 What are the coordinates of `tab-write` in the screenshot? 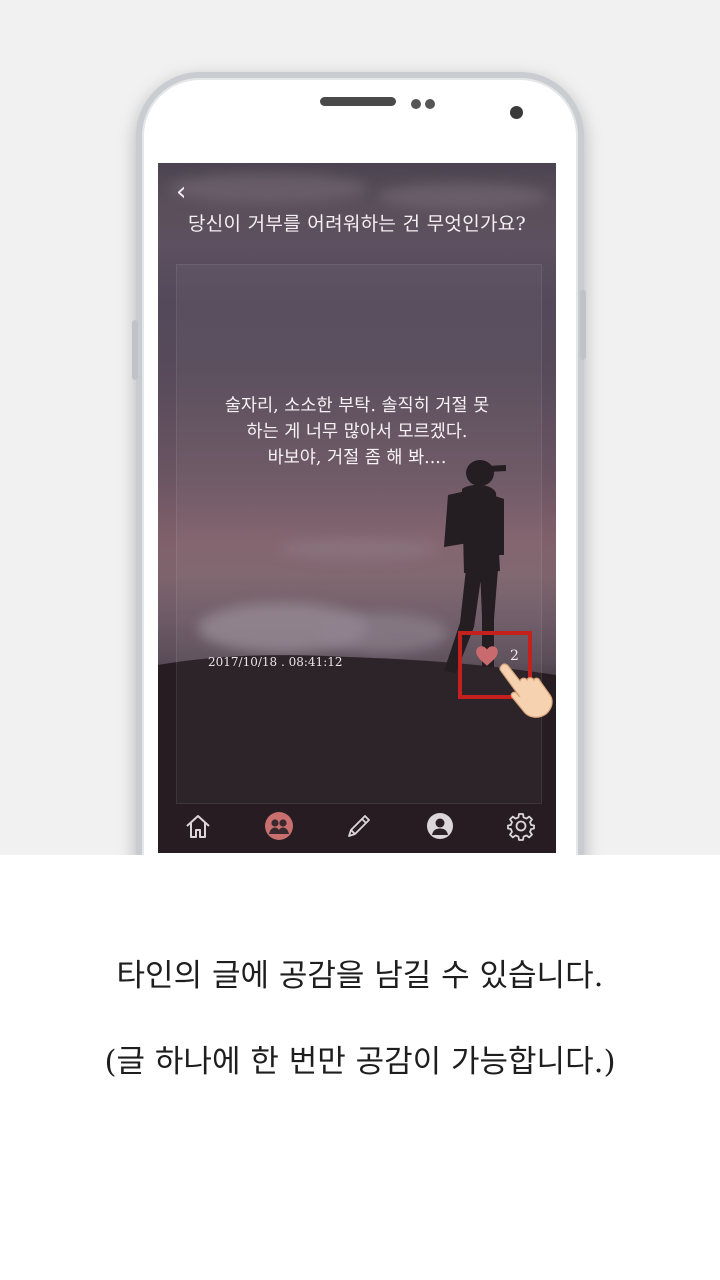 It's located at (359, 826).